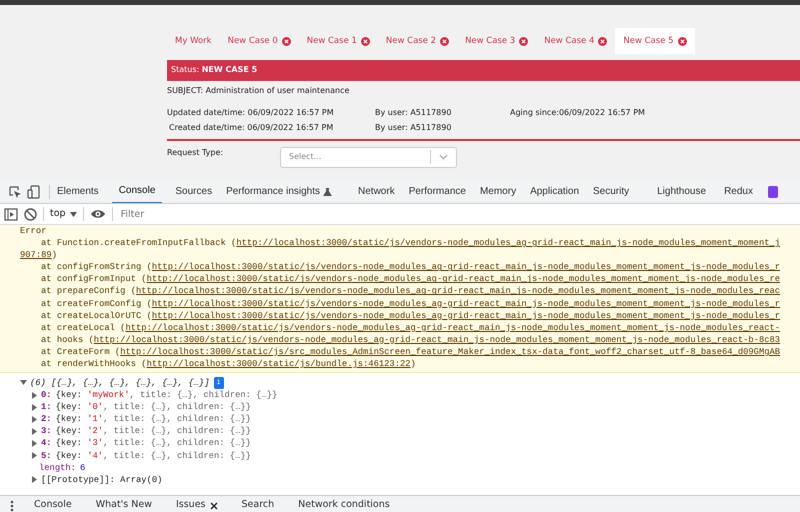  Describe the element at coordinates (153, 407) in the screenshot. I see `property-value: {key: '0', title: {…}, children: {…}}` at that location.